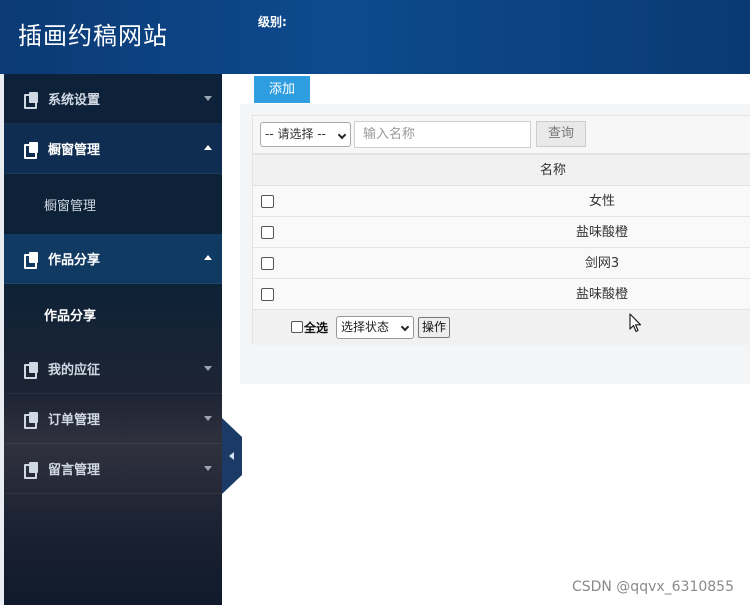 This screenshot has width=750, height=605. I want to click on sidebar-item-message-management: 留言管理, so click(113, 469).